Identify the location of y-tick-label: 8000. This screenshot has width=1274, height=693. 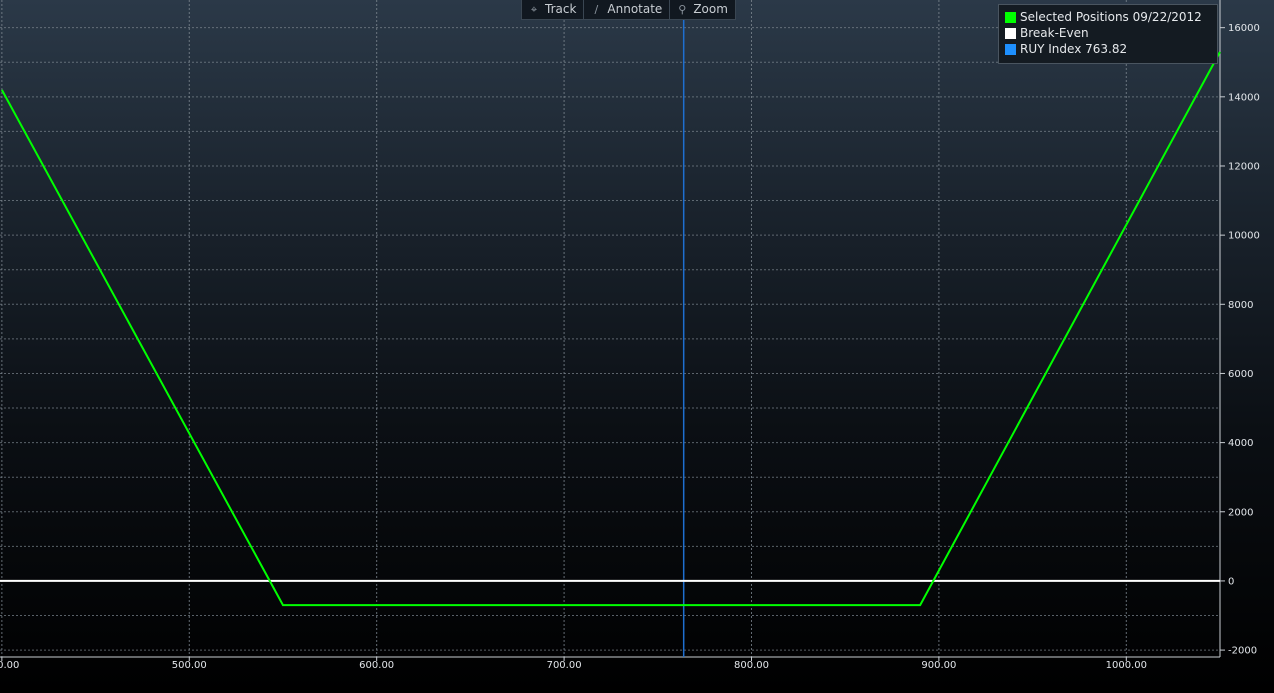
(1240, 305).